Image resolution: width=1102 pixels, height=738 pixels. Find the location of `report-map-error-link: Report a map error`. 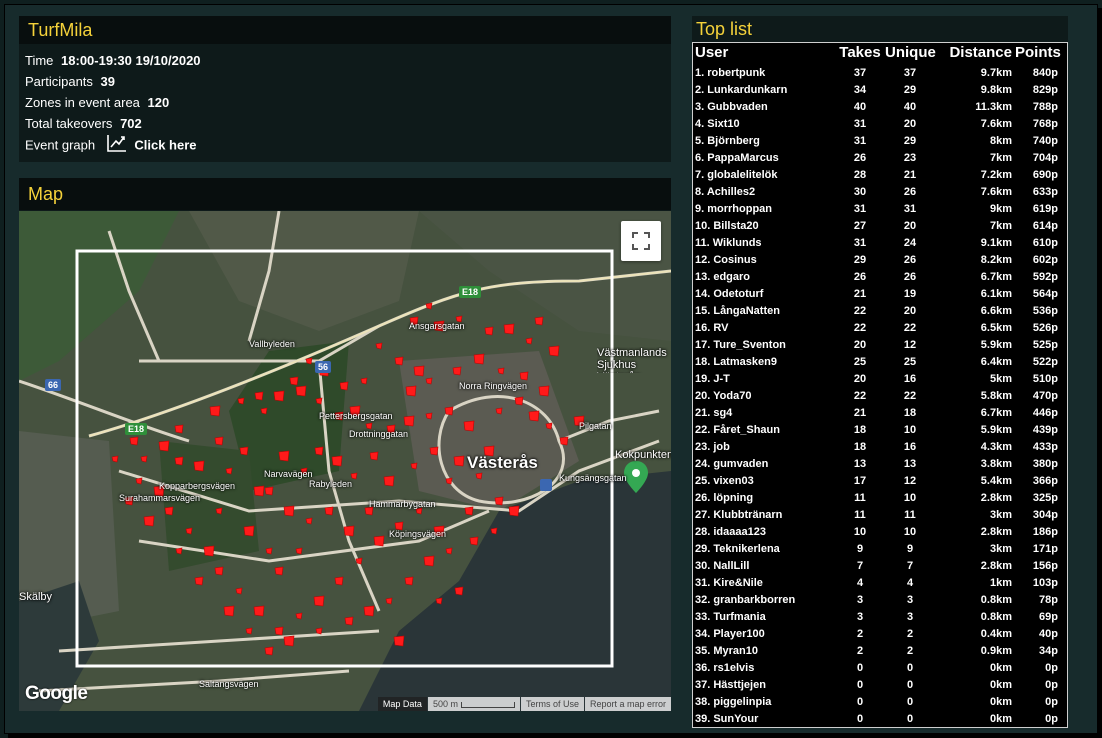

report-map-error-link: Report a map error is located at coordinates (627, 704).